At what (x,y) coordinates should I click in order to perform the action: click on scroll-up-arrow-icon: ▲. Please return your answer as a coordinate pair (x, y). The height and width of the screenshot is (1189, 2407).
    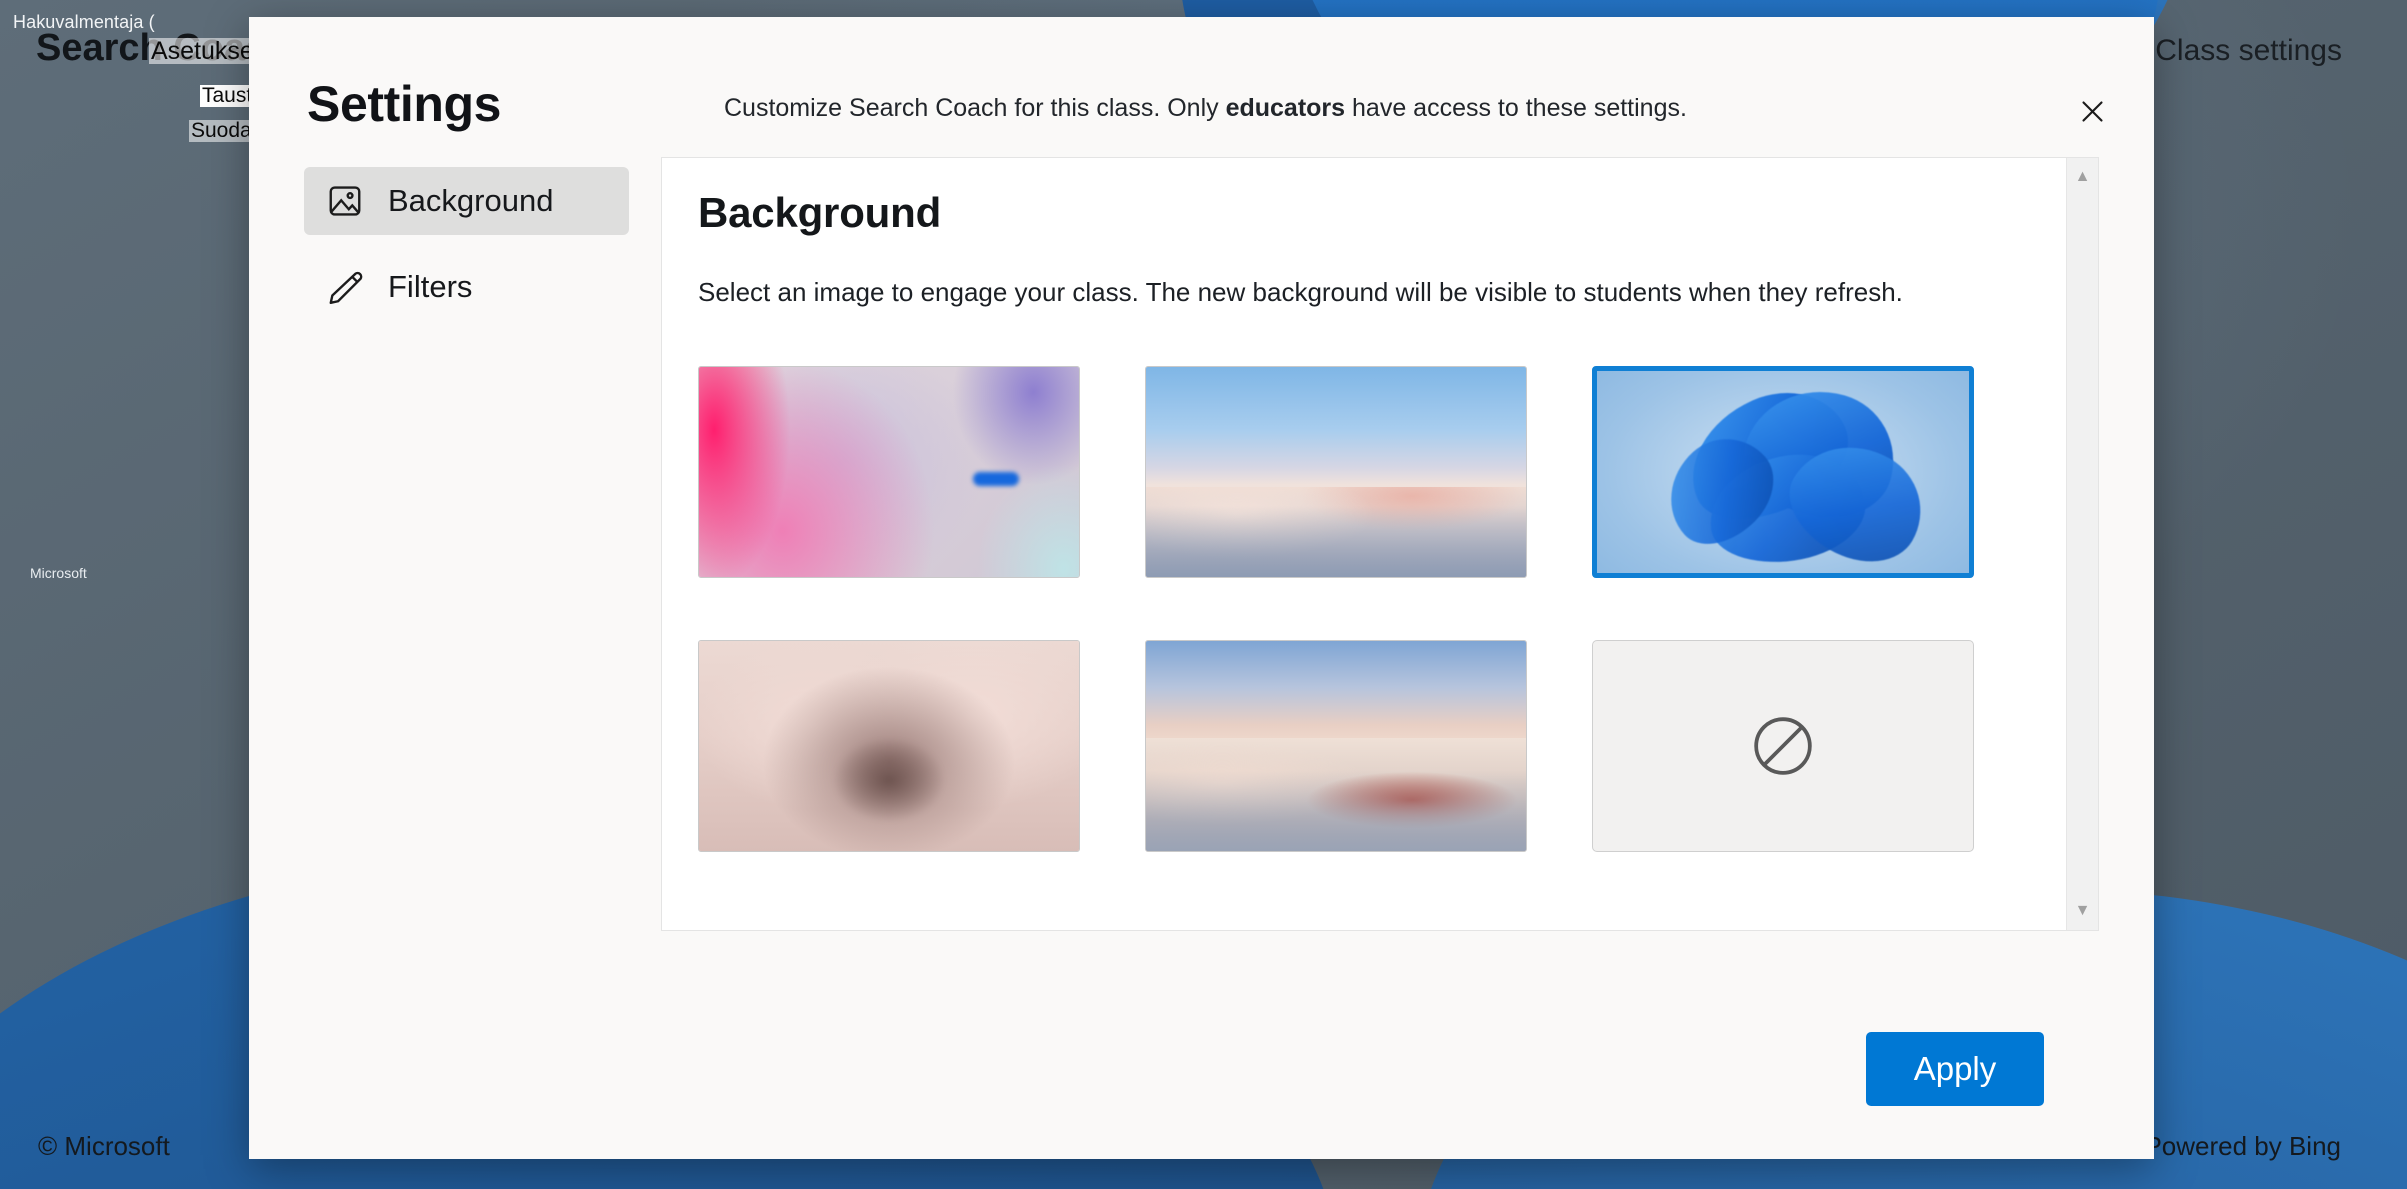
    Looking at the image, I should click on (2082, 177).